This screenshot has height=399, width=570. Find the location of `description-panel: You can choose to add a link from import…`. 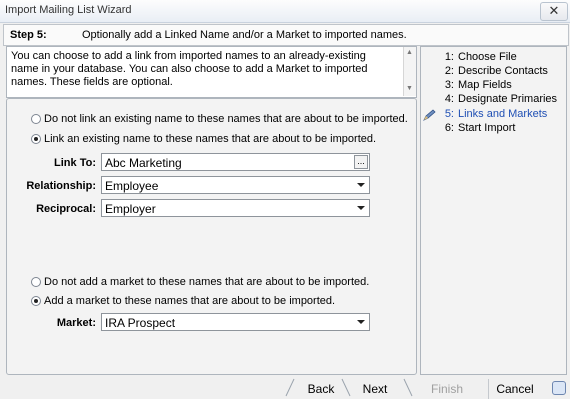

description-panel: You can choose to add a link from import… is located at coordinates (211, 72).